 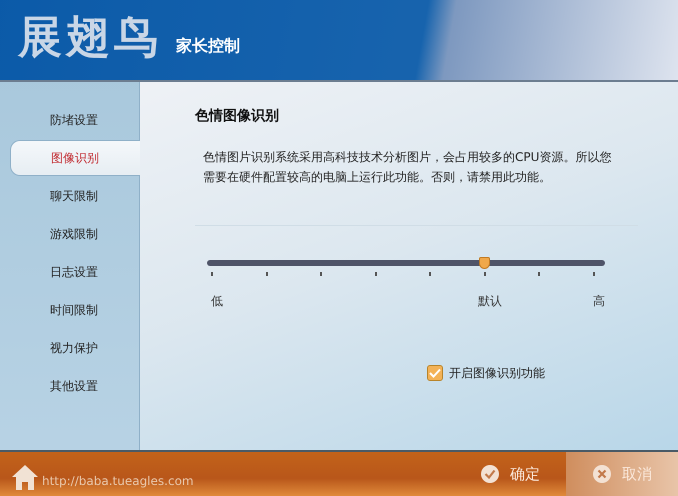 What do you see at coordinates (406, 263) in the screenshot?
I see `slider-track` at bounding box center [406, 263].